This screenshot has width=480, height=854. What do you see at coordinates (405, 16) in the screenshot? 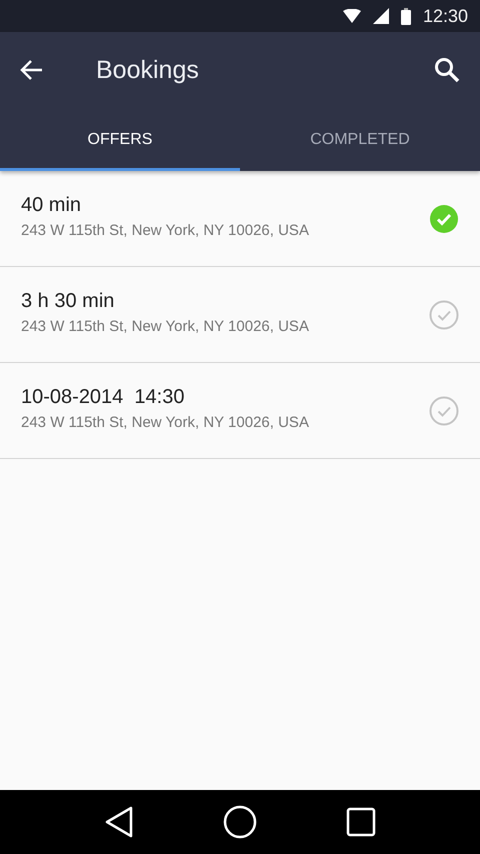
I see `battery-icon` at bounding box center [405, 16].